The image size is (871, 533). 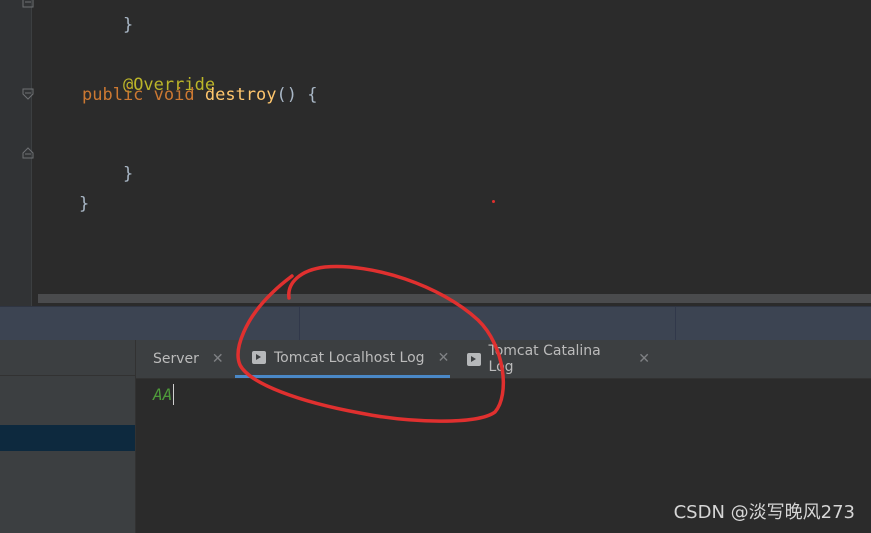 I want to click on selected-tree-row, so click(x=67, y=438).